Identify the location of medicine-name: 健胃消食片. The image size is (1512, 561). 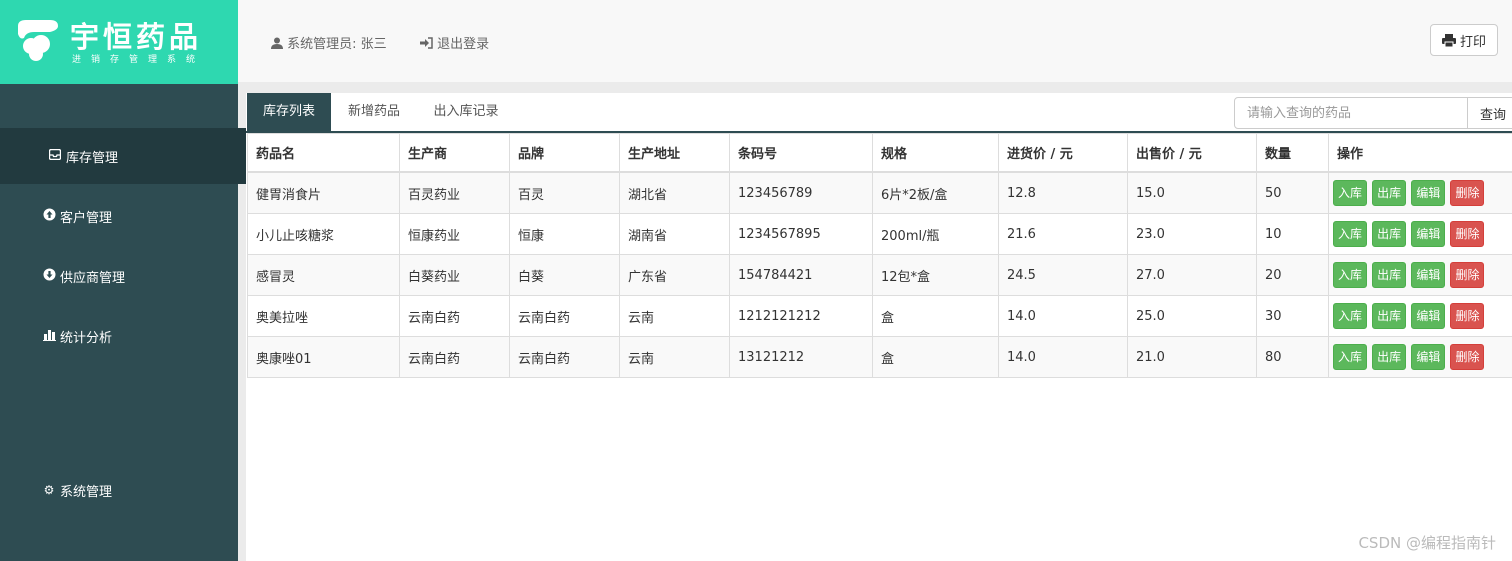
(323, 192).